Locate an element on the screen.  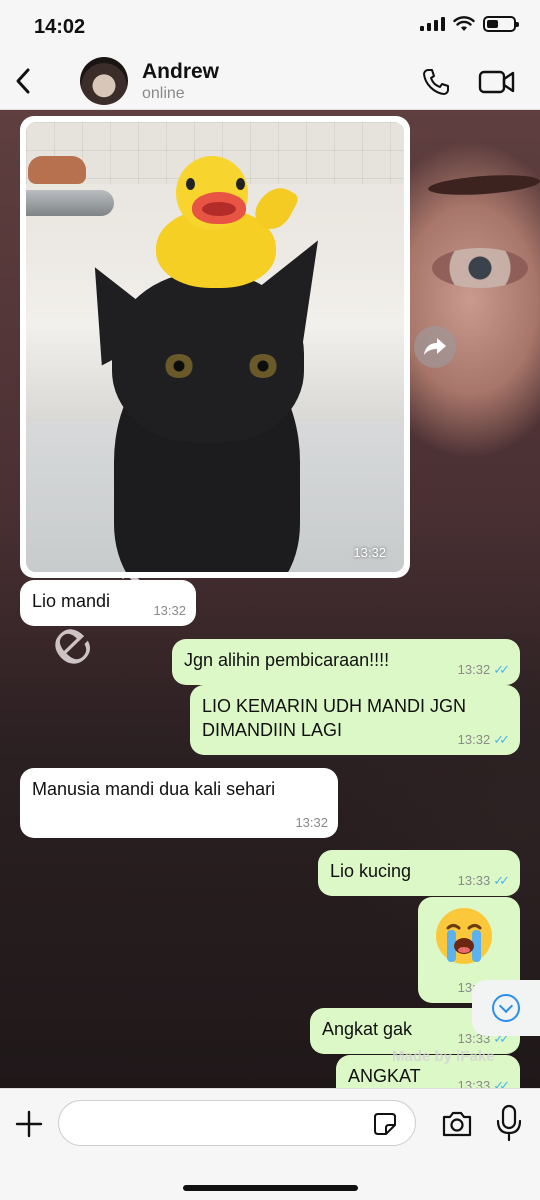
battery-level is located at coordinates (493, 24).